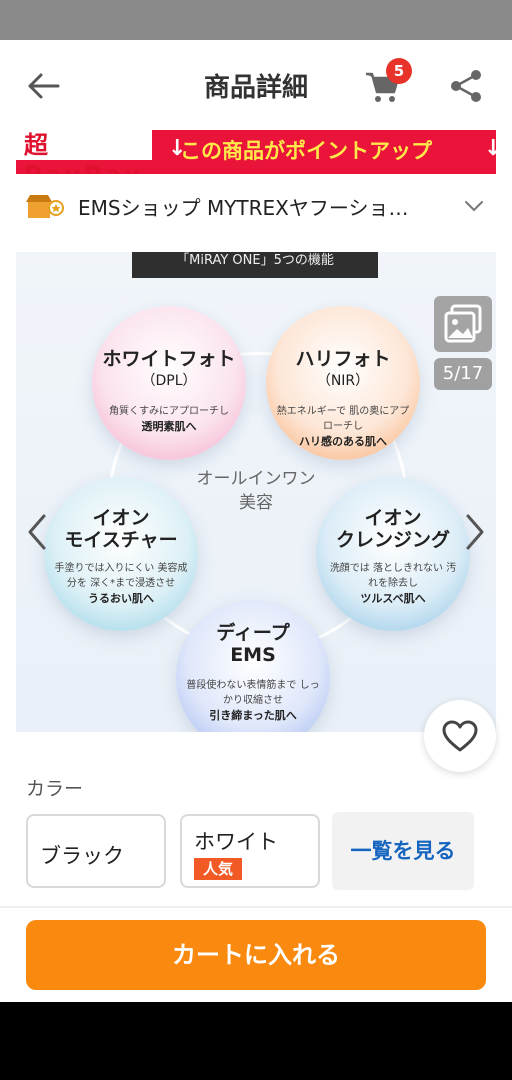 This screenshot has width=512, height=1080. I want to click on feature-subtitle: （NIR）, so click(343, 381).